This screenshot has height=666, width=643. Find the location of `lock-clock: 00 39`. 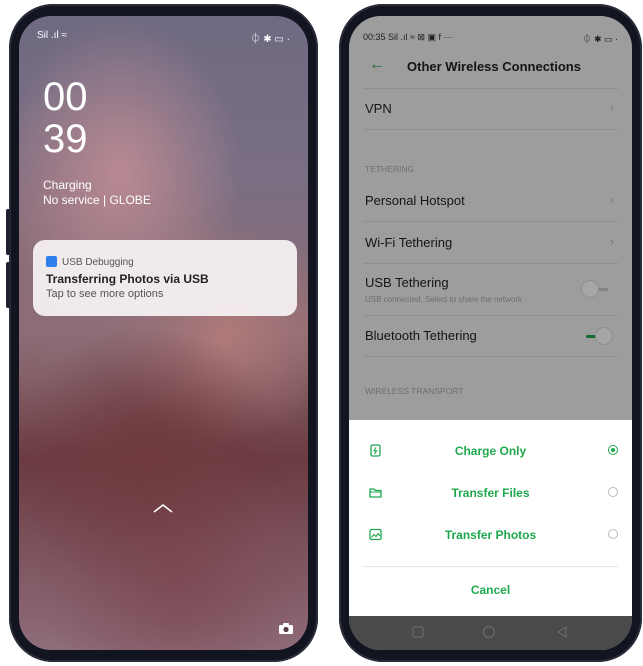

lock-clock: 00 39 is located at coordinates (65, 118).